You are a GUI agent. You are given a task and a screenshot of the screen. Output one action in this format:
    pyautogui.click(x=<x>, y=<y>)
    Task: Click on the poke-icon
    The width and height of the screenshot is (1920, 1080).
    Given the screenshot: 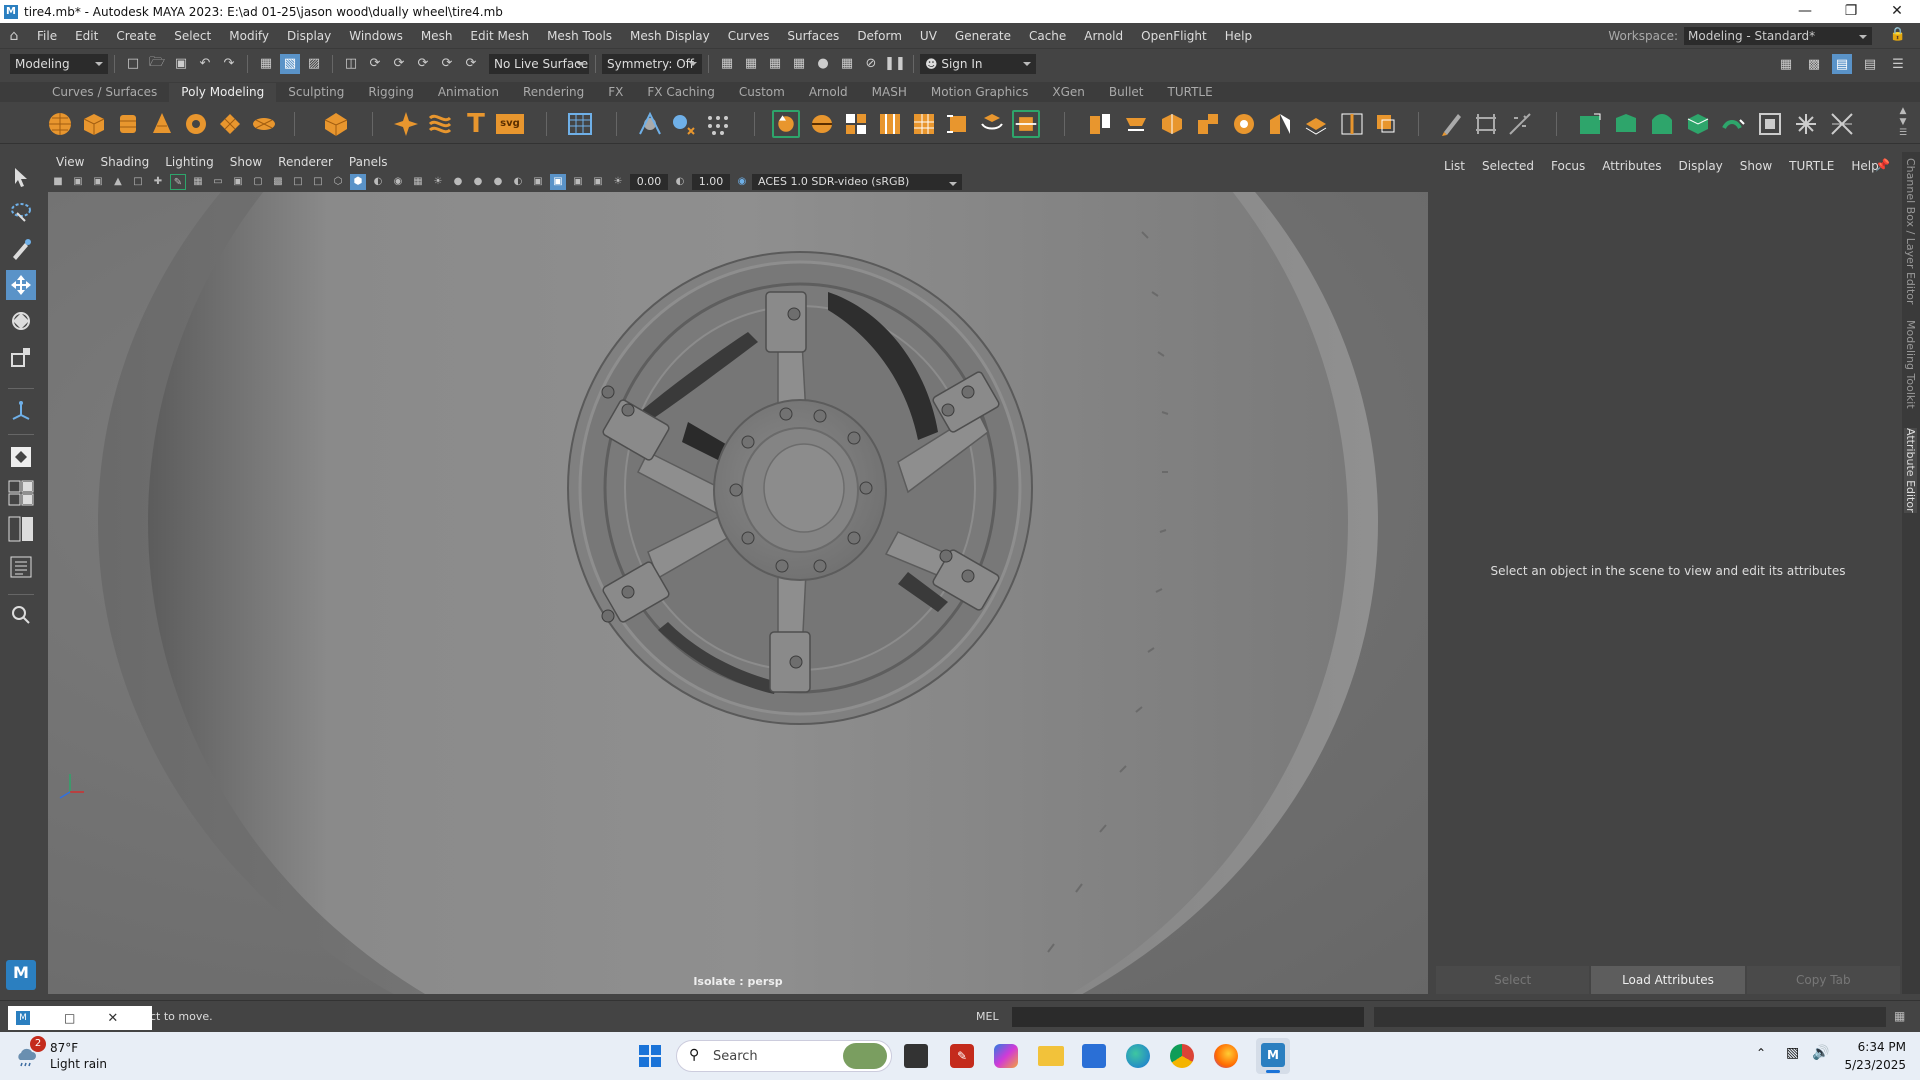 What is the action you would take?
    pyautogui.click(x=1172, y=124)
    